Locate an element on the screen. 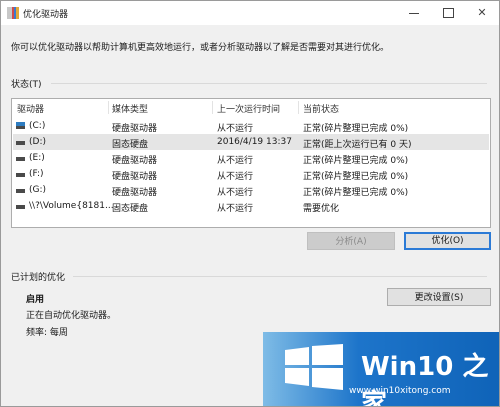 This screenshot has height=407, width=500. schedule-detail: 正在自动优化驱动器。 is located at coordinates (71, 316).